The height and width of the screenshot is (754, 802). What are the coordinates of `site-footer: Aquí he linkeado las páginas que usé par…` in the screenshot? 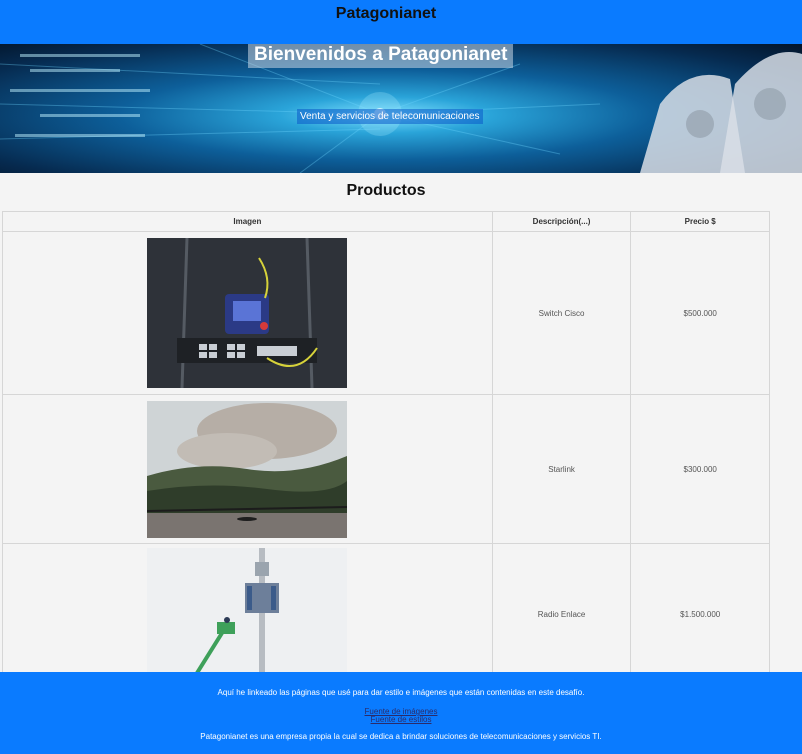 It's located at (401, 713).